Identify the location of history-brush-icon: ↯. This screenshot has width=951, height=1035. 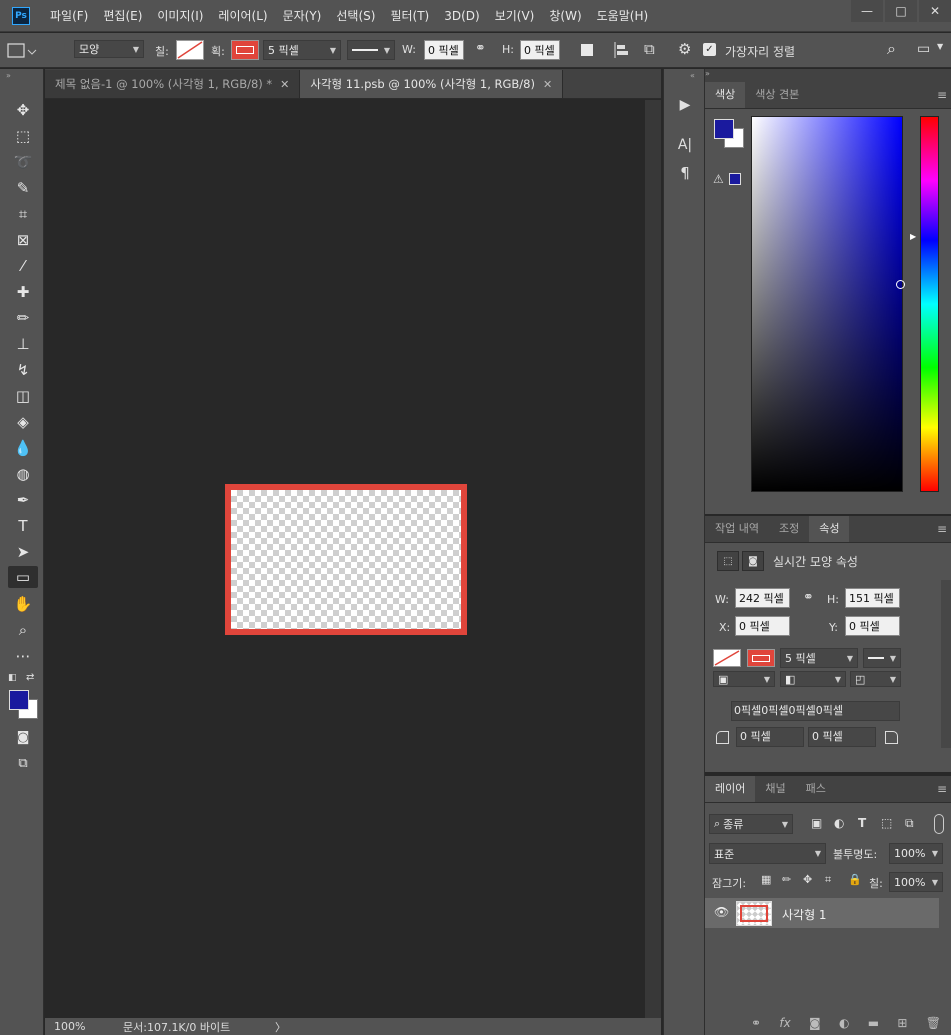
(23, 370).